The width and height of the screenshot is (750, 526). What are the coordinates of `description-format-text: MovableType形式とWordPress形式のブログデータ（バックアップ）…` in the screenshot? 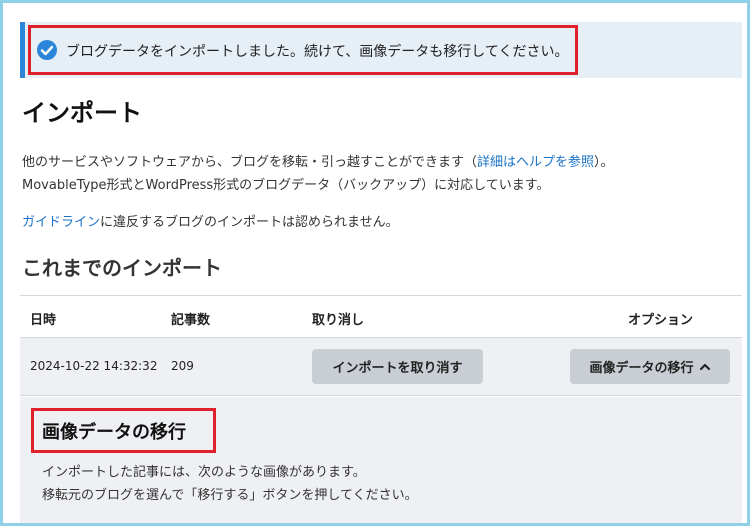 It's located at (286, 185).